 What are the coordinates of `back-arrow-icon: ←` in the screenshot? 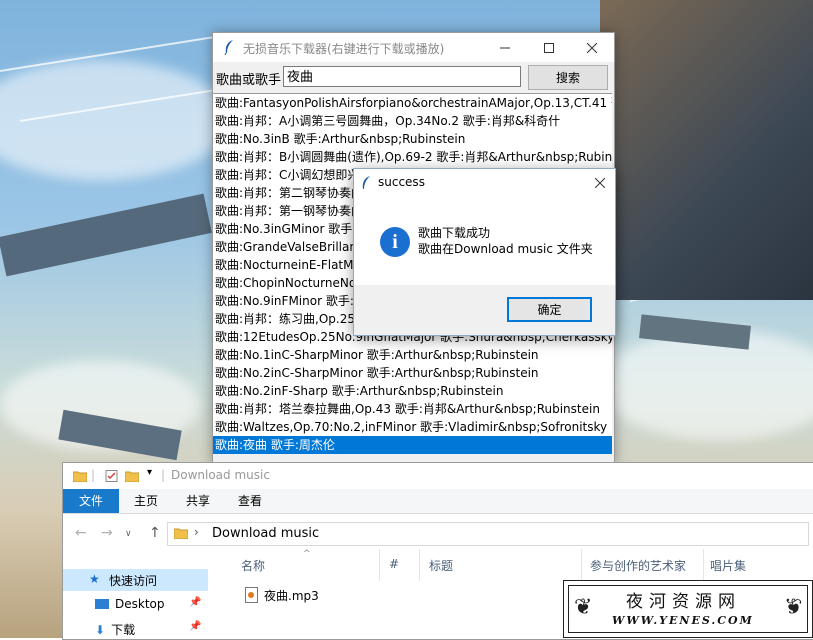 It's located at (81, 533).